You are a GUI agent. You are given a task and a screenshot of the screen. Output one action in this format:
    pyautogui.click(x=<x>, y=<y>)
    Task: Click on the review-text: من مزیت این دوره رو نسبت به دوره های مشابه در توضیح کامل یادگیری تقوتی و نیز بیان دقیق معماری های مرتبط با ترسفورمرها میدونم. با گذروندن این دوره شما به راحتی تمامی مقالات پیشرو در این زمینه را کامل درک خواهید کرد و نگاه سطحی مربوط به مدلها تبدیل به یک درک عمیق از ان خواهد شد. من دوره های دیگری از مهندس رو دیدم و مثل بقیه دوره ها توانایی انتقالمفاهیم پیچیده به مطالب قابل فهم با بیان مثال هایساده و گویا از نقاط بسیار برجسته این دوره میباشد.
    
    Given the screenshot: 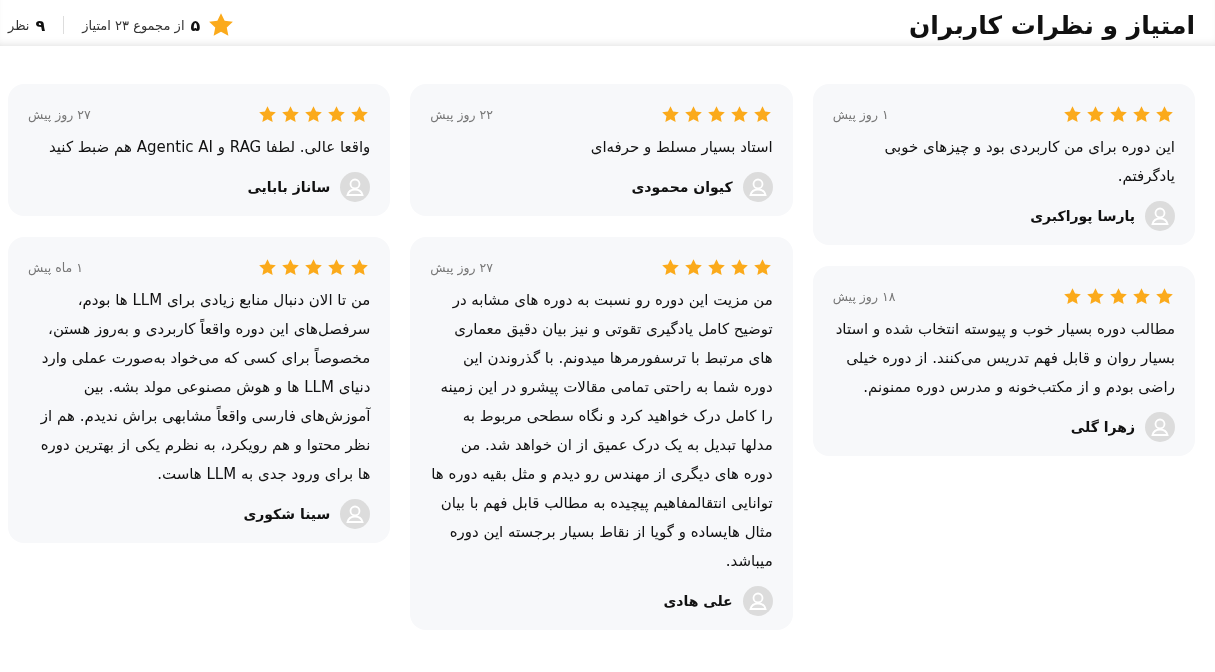 What is the action you would take?
    pyautogui.click(x=601, y=431)
    